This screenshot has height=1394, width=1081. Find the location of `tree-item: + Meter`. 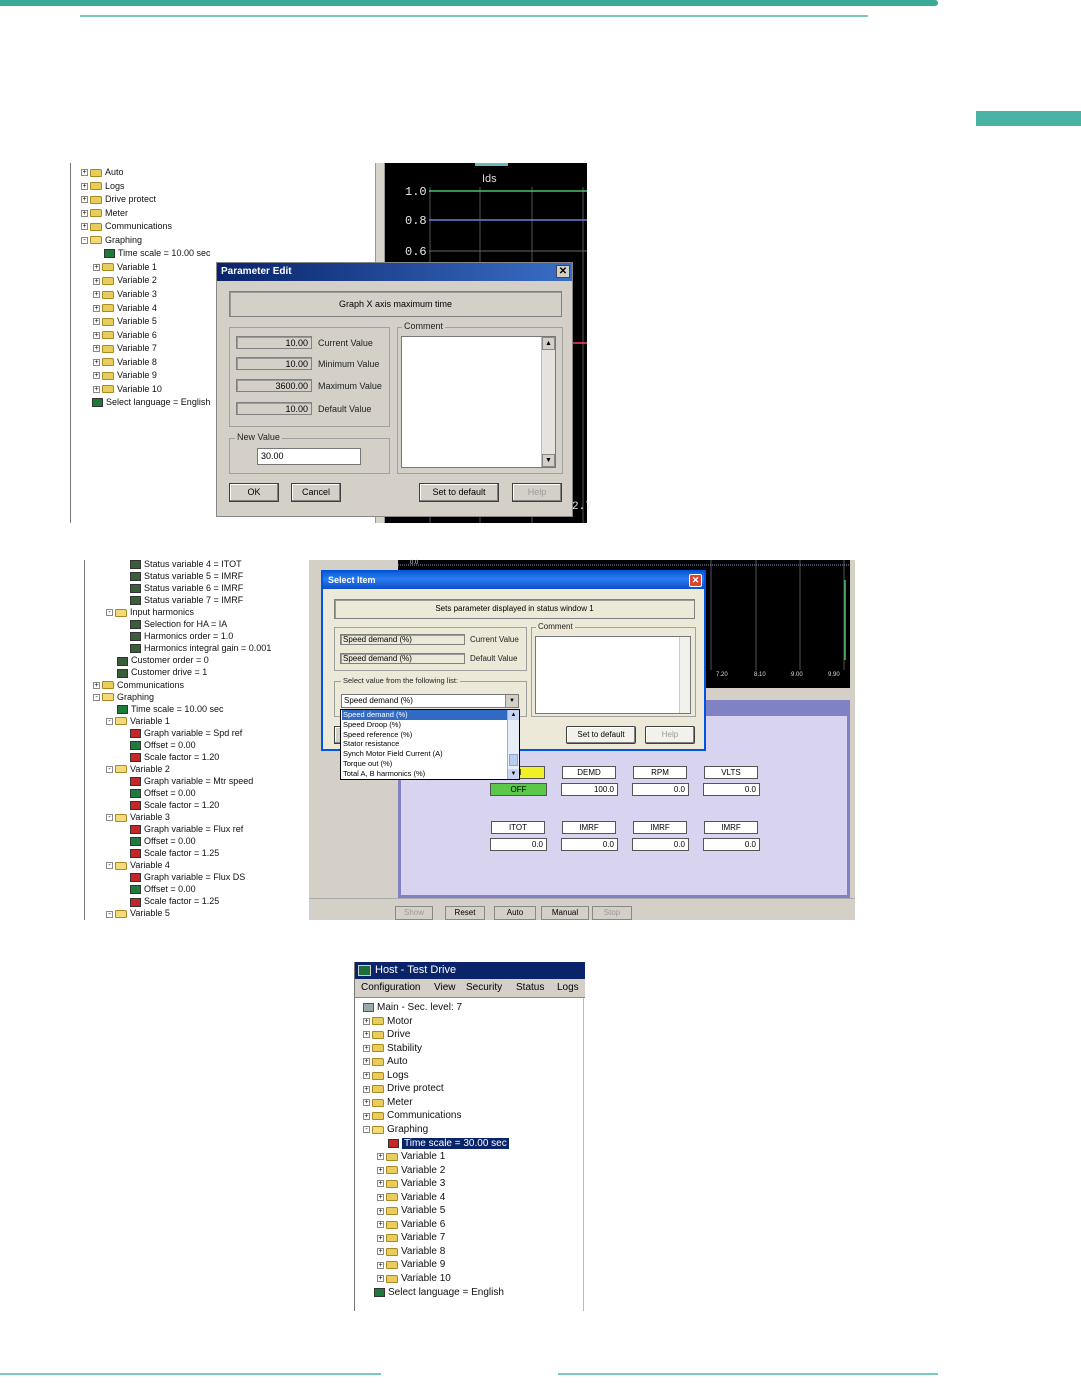

tree-item: + Meter is located at coordinates (388, 1103).